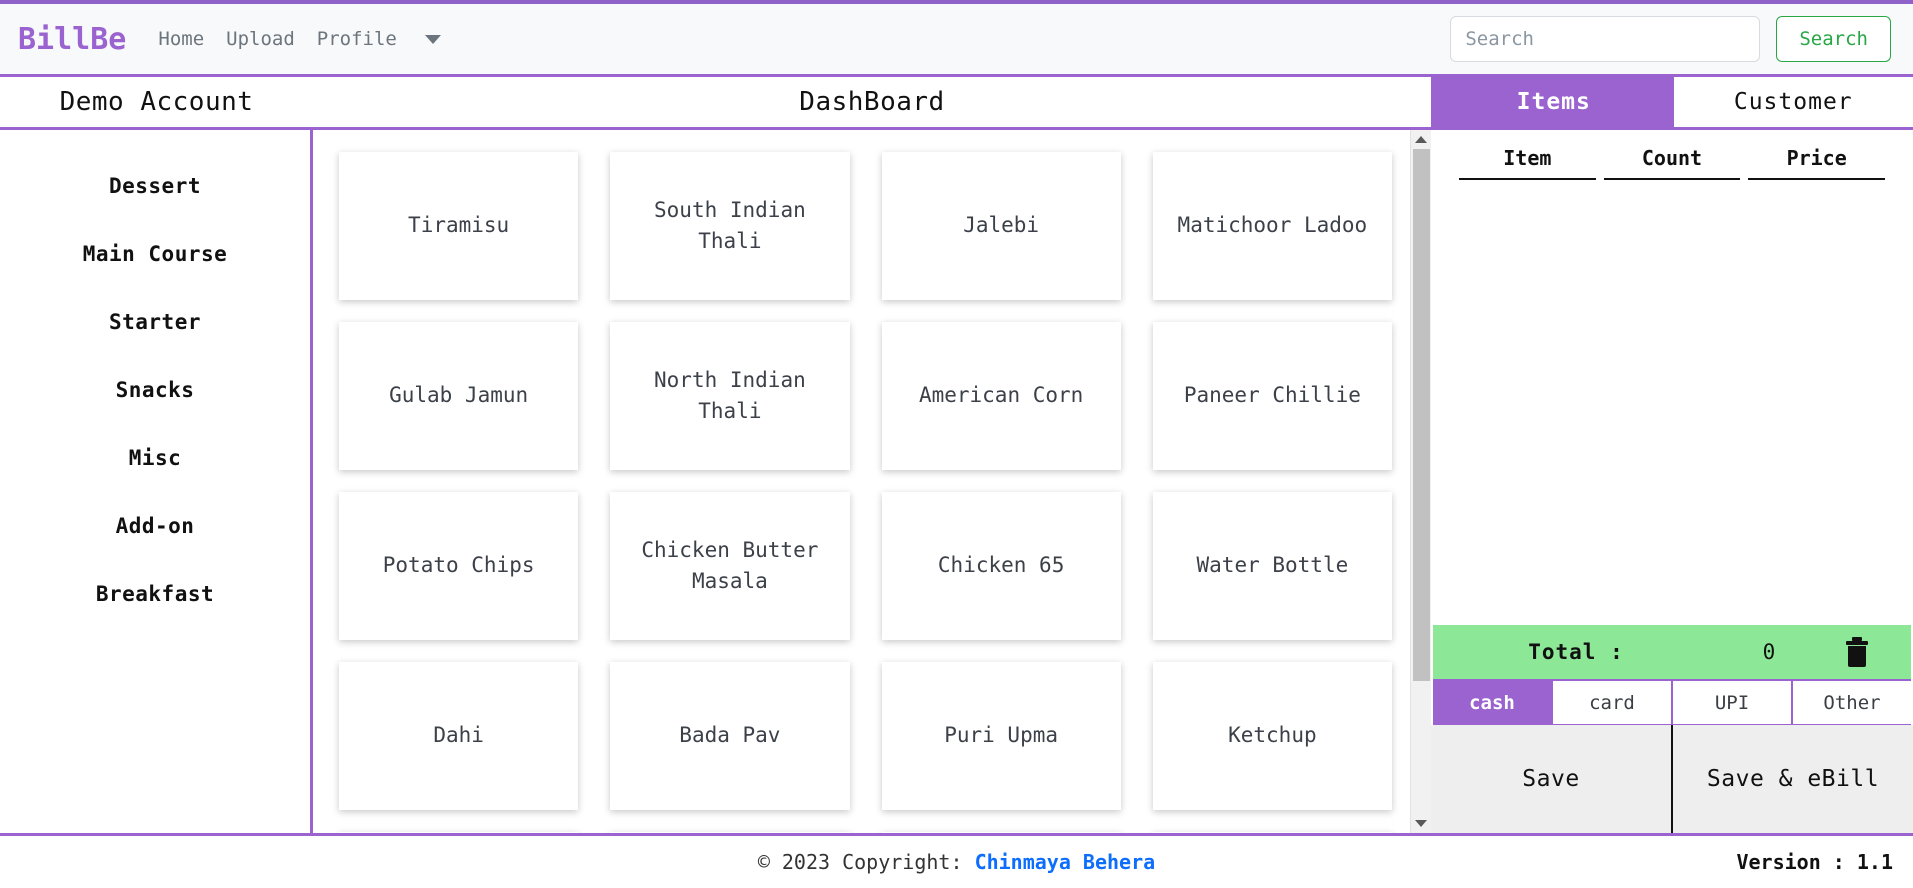 The width and height of the screenshot is (1913, 888). I want to click on tab-customer: Customer, so click(1793, 102).